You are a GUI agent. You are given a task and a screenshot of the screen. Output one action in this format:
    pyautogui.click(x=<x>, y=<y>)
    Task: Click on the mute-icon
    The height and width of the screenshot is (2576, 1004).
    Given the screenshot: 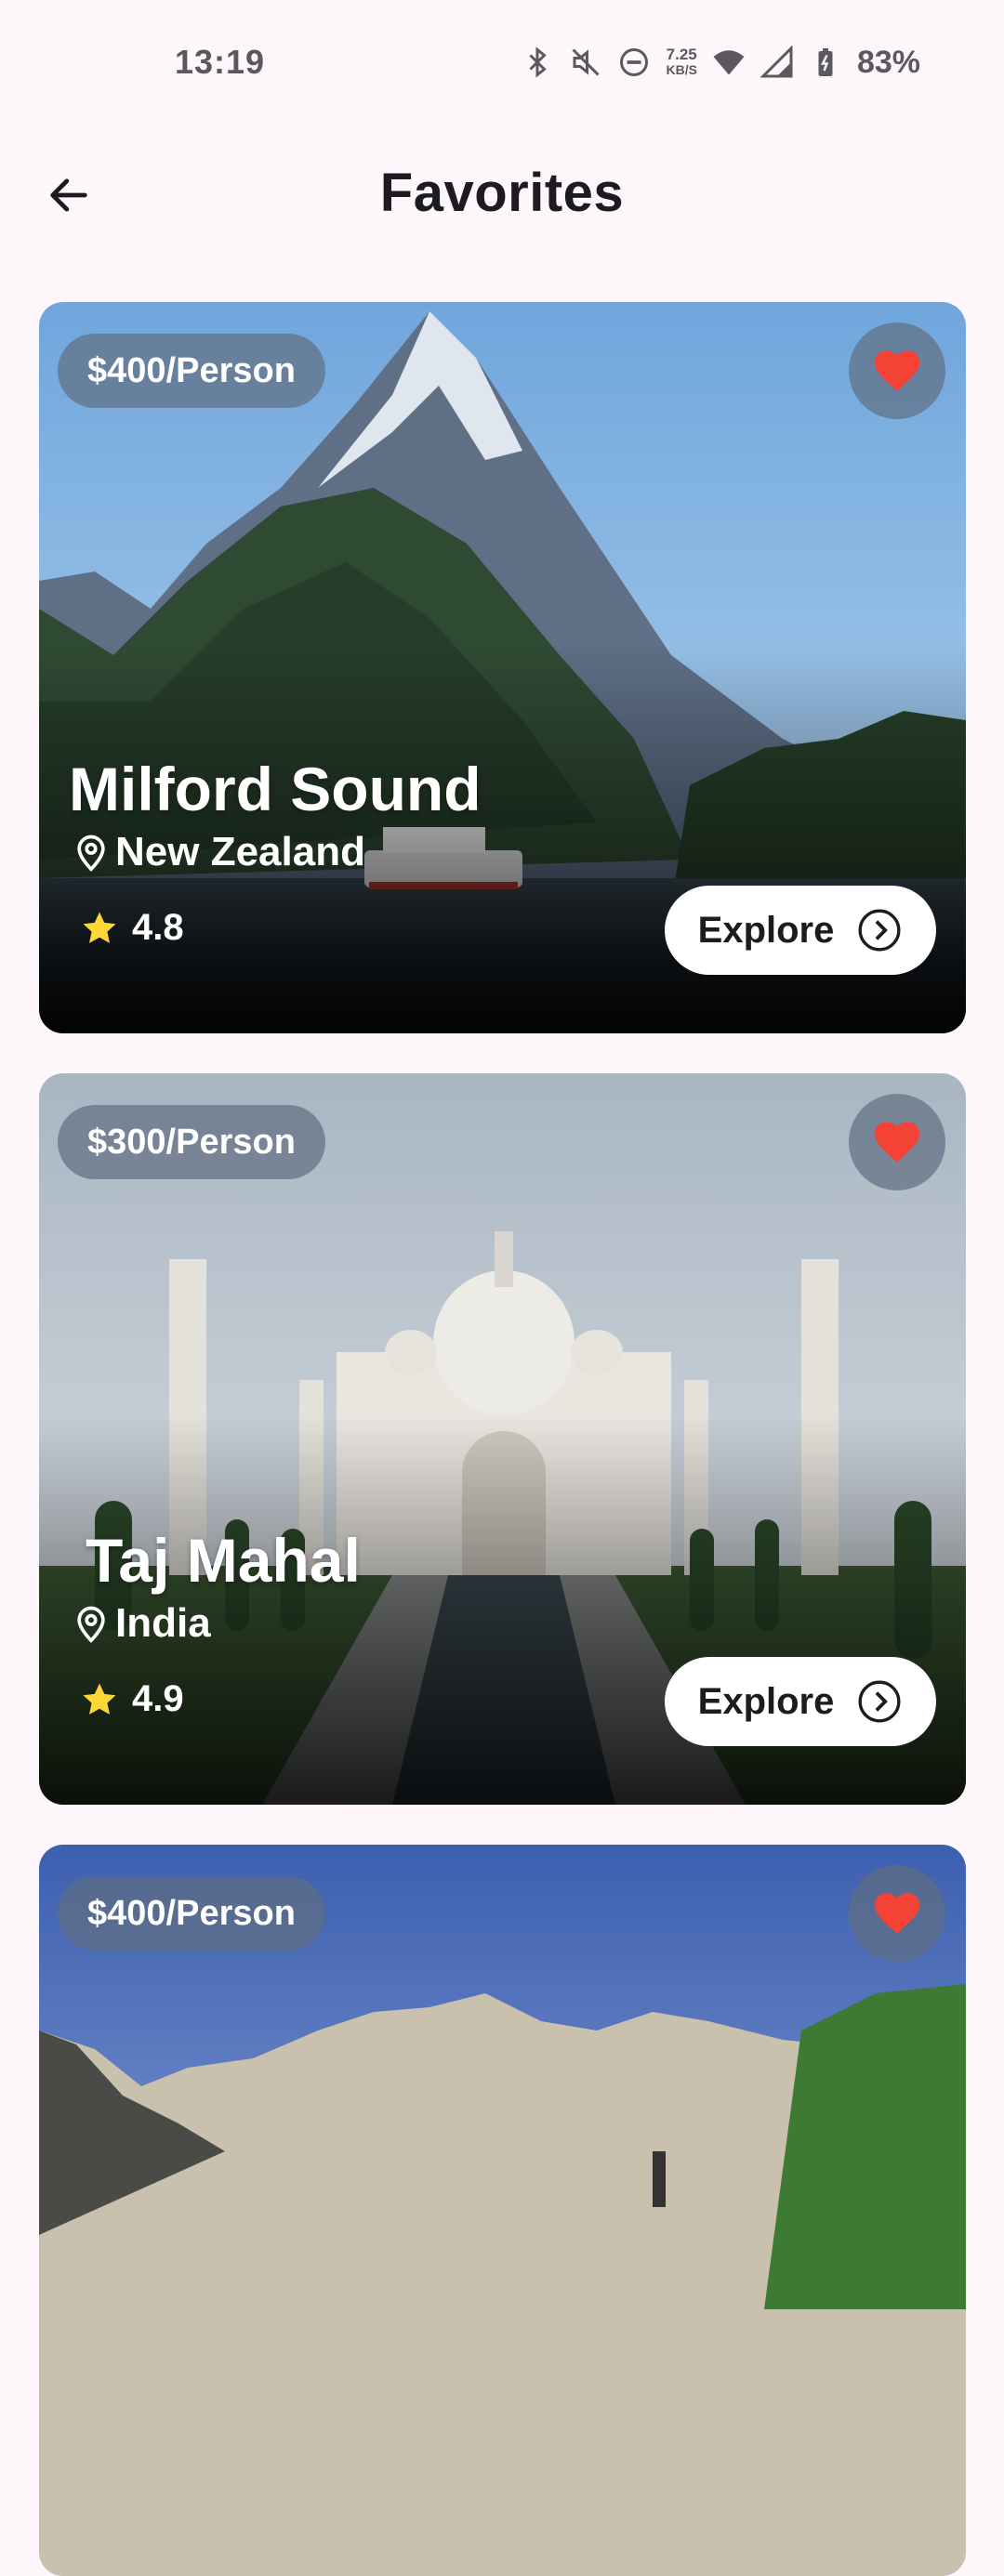 What is the action you would take?
    pyautogui.click(x=586, y=62)
    